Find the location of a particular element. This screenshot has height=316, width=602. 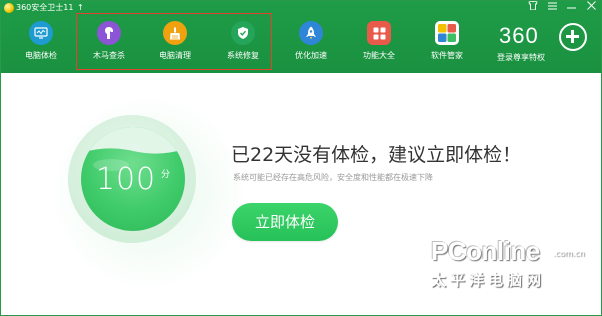

grid-icon is located at coordinates (379, 33).